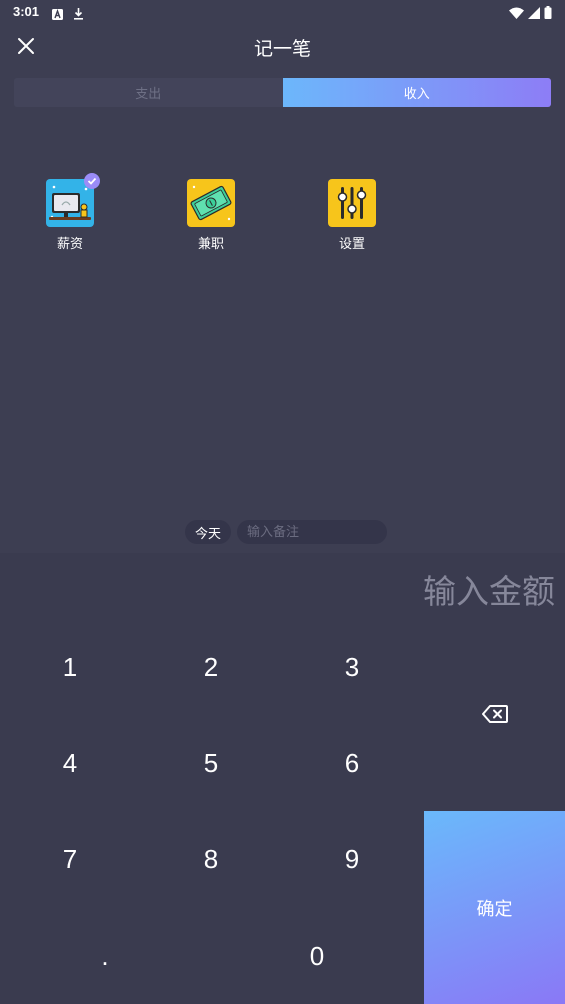 This screenshot has width=565, height=1004. What do you see at coordinates (352, 667) in the screenshot?
I see `key-3: 3` at bounding box center [352, 667].